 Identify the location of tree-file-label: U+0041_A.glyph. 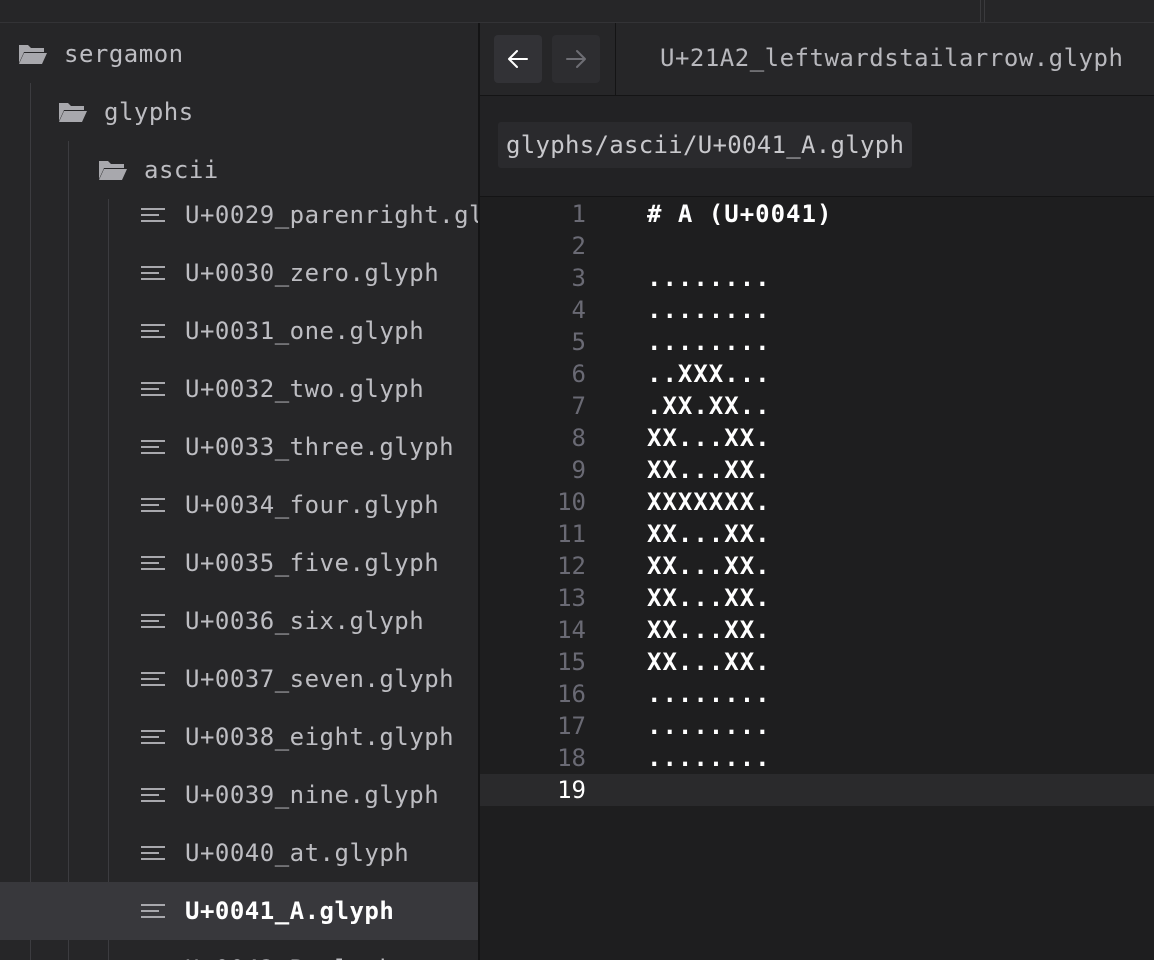
(290, 911).